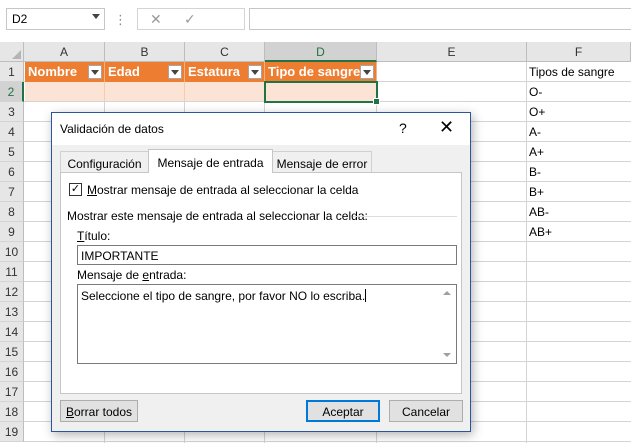 This screenshot has width=631, height=443. Describe the element at coordinates (144, 91) in the screenshot. I see `table-data-row` at that location.